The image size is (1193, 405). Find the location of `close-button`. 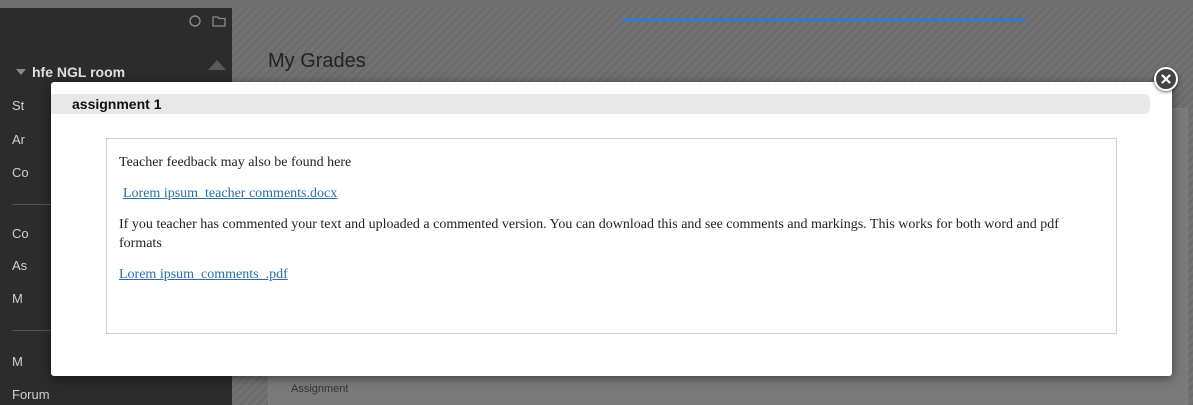

close-button is located at coordinates (1166, 79).